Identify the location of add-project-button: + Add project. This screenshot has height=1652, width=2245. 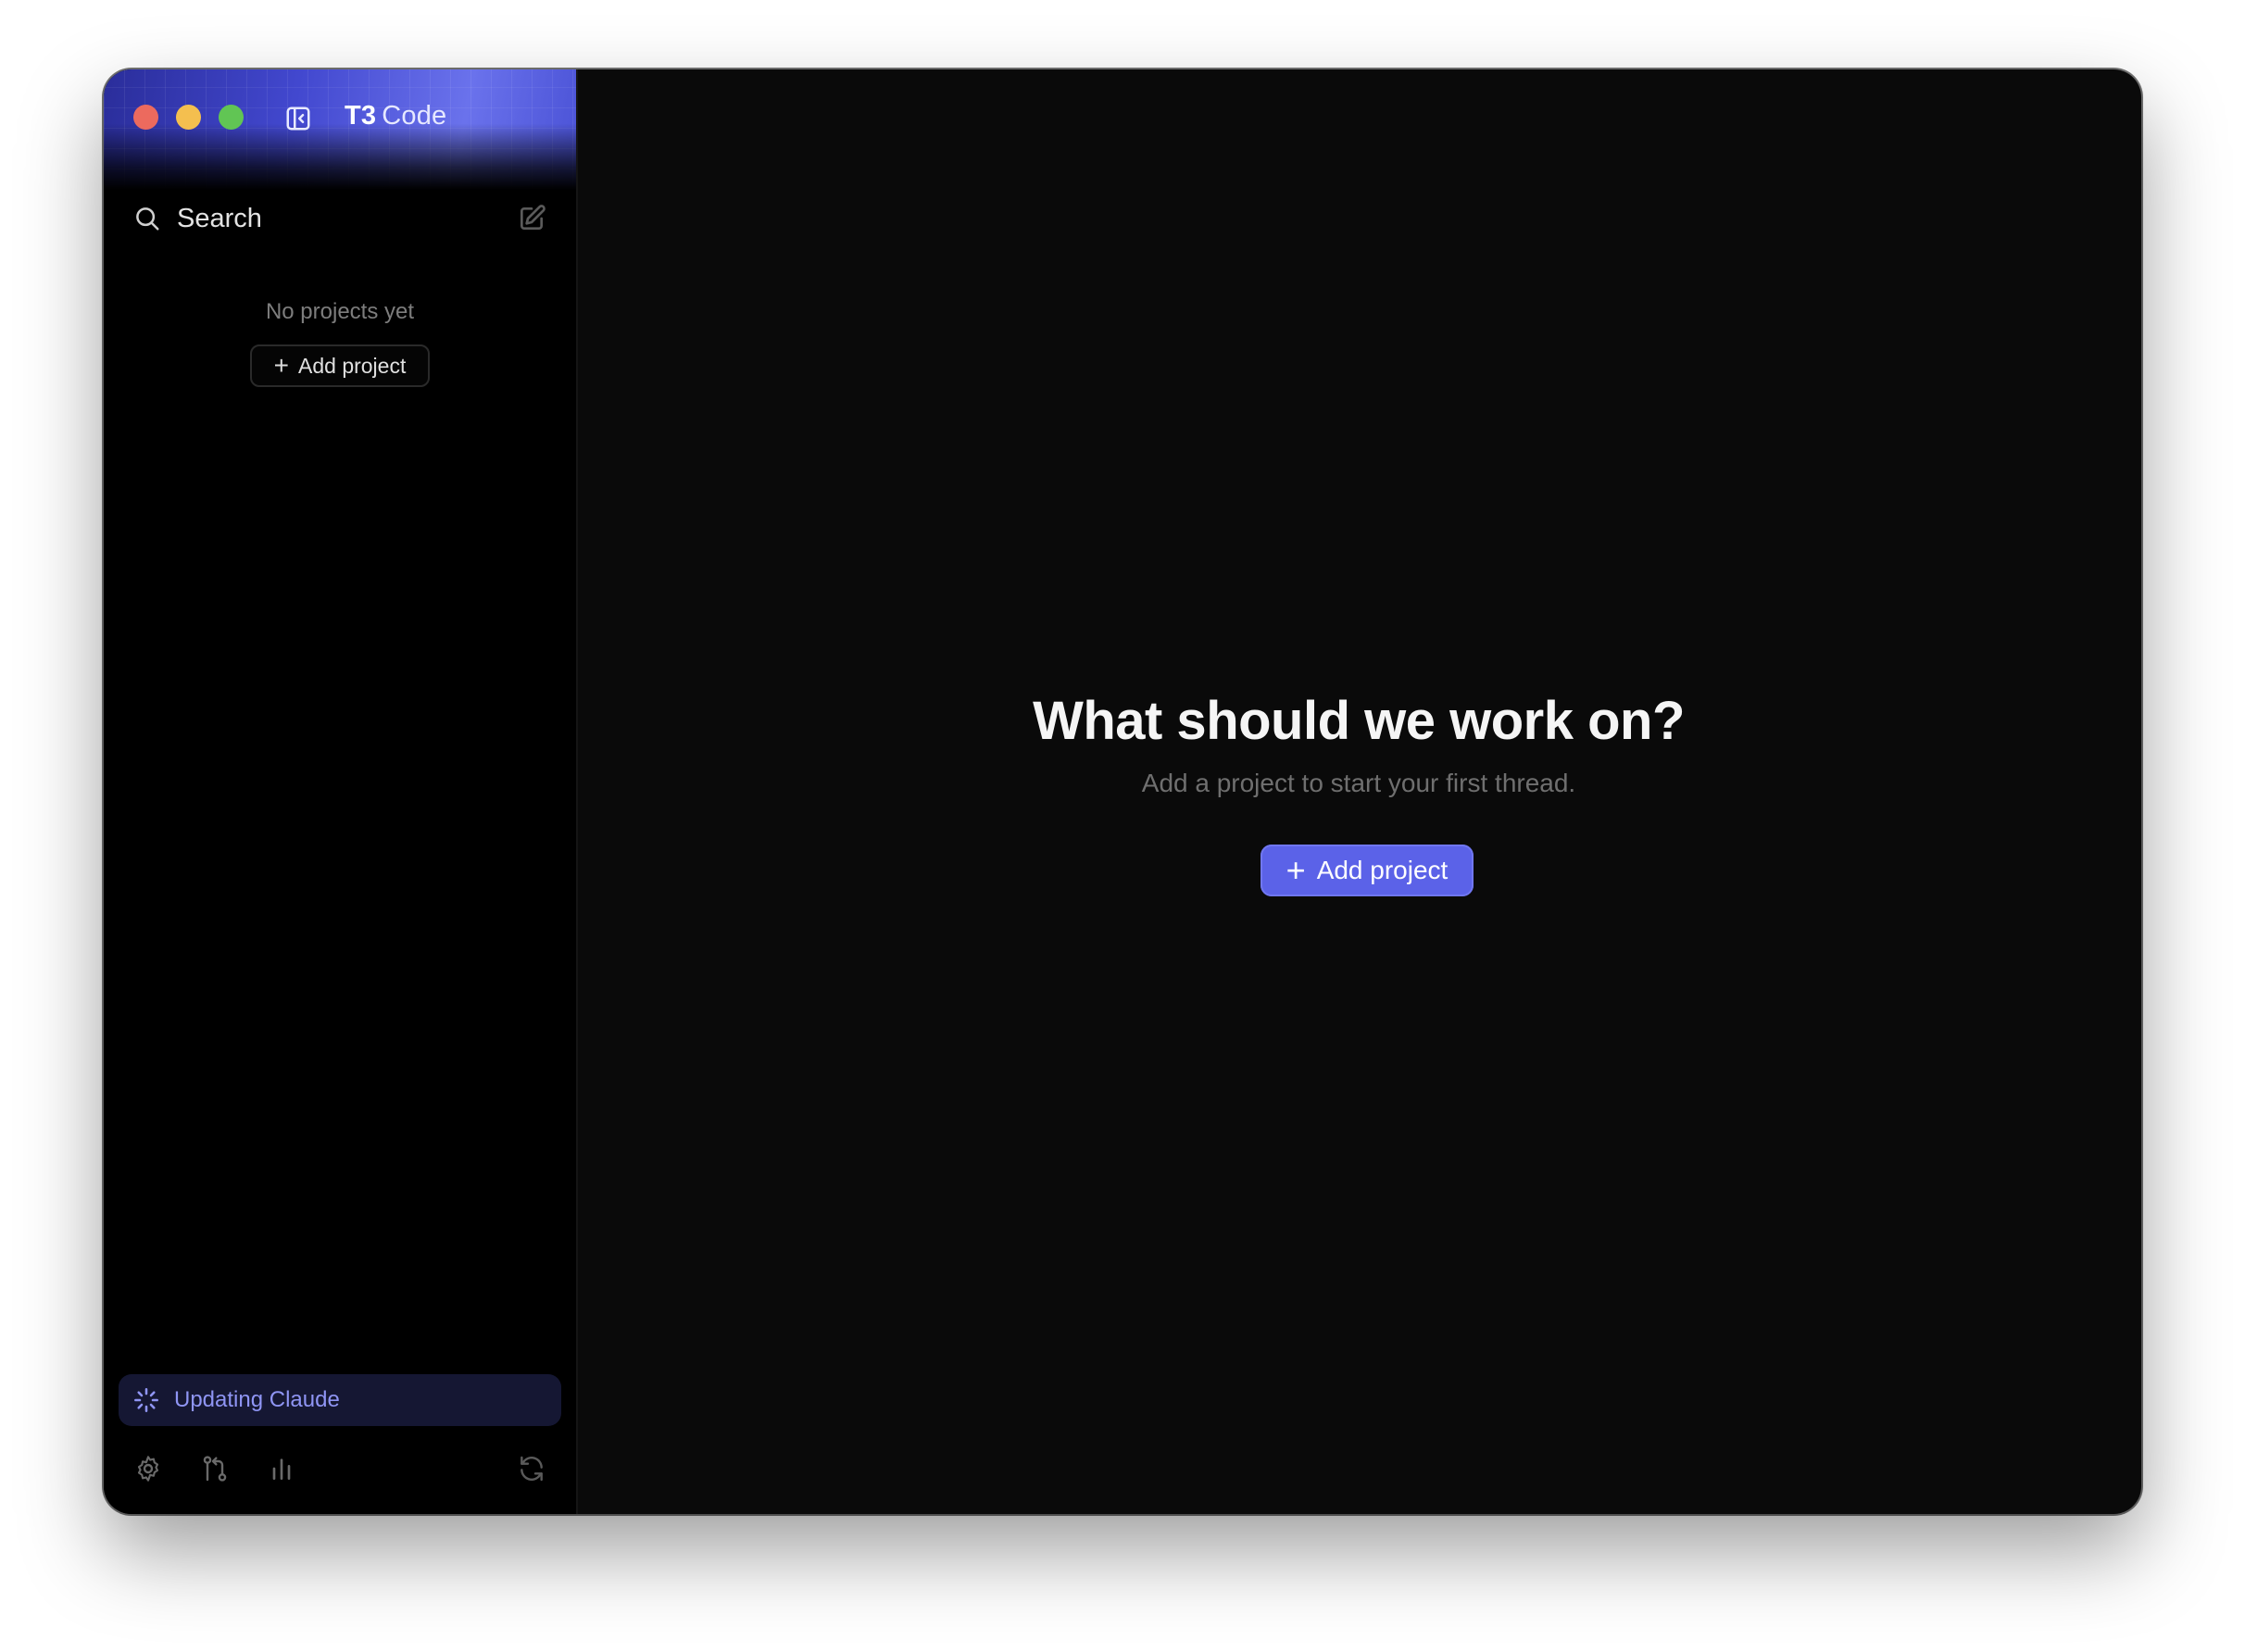
(1367, 870).